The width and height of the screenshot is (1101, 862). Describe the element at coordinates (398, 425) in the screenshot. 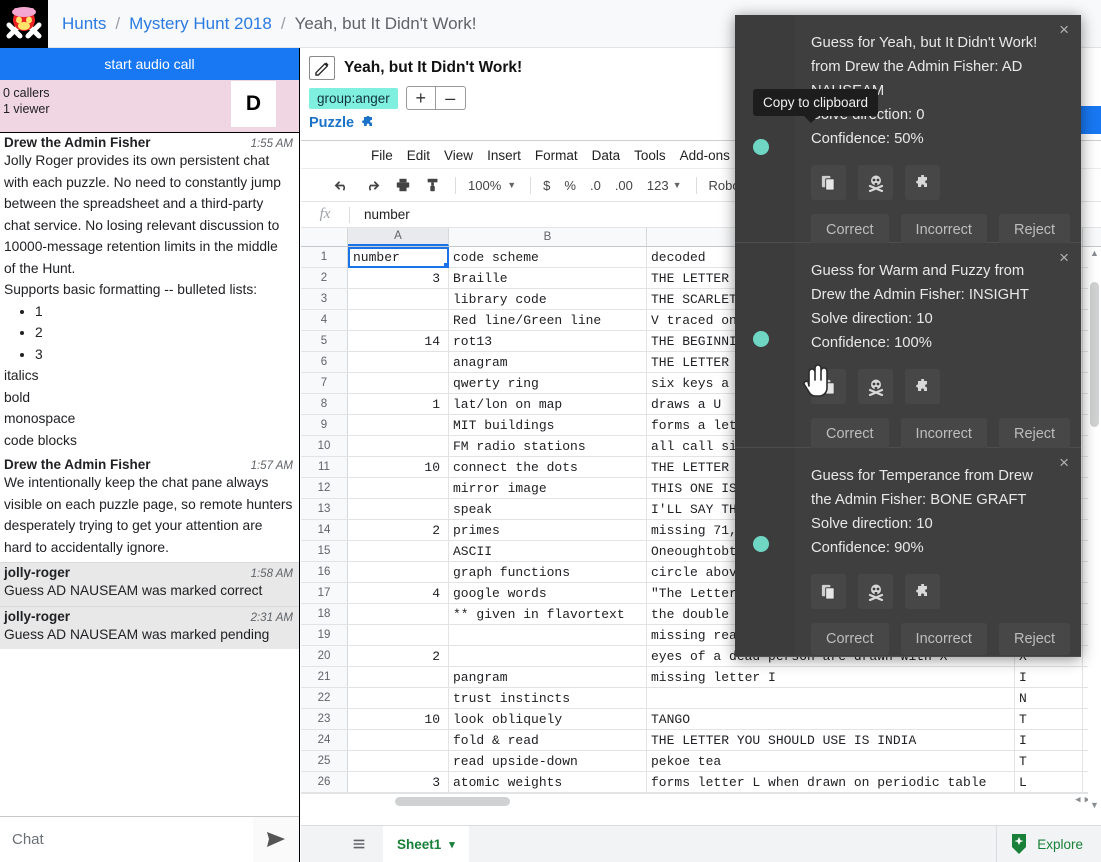

I see `cell-A9` at that location.